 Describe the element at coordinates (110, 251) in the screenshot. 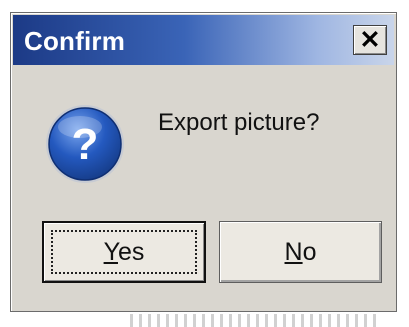

I see `yes-mnemonic: Y` at that location.